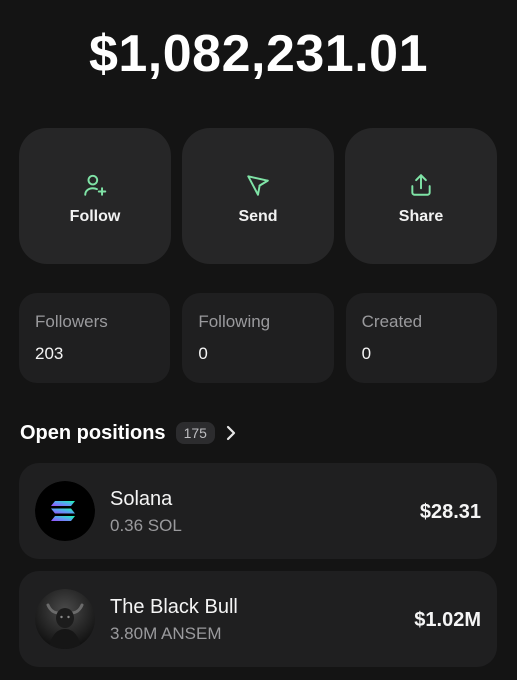 Image resolution: width=517 pixels, height=680 pixels. I want to click on stat-followers: Followers 203, so click(95, 338).